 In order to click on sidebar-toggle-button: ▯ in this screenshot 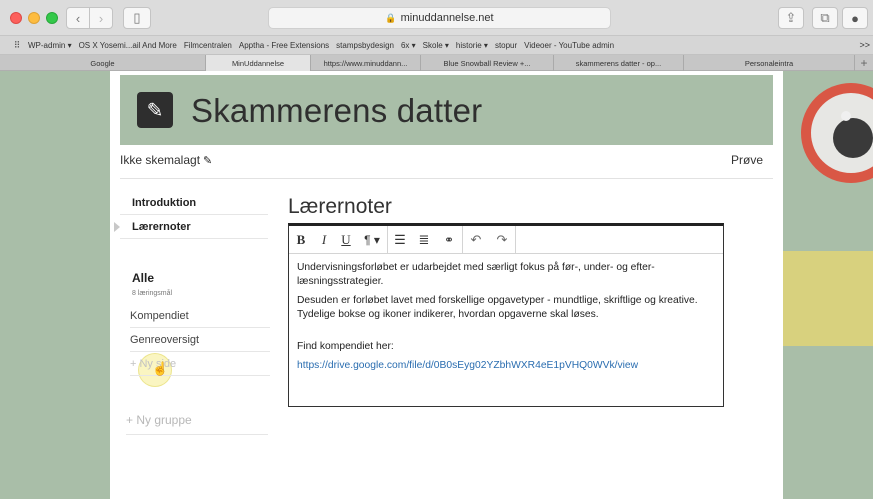, I will do `click(137, 18)`.